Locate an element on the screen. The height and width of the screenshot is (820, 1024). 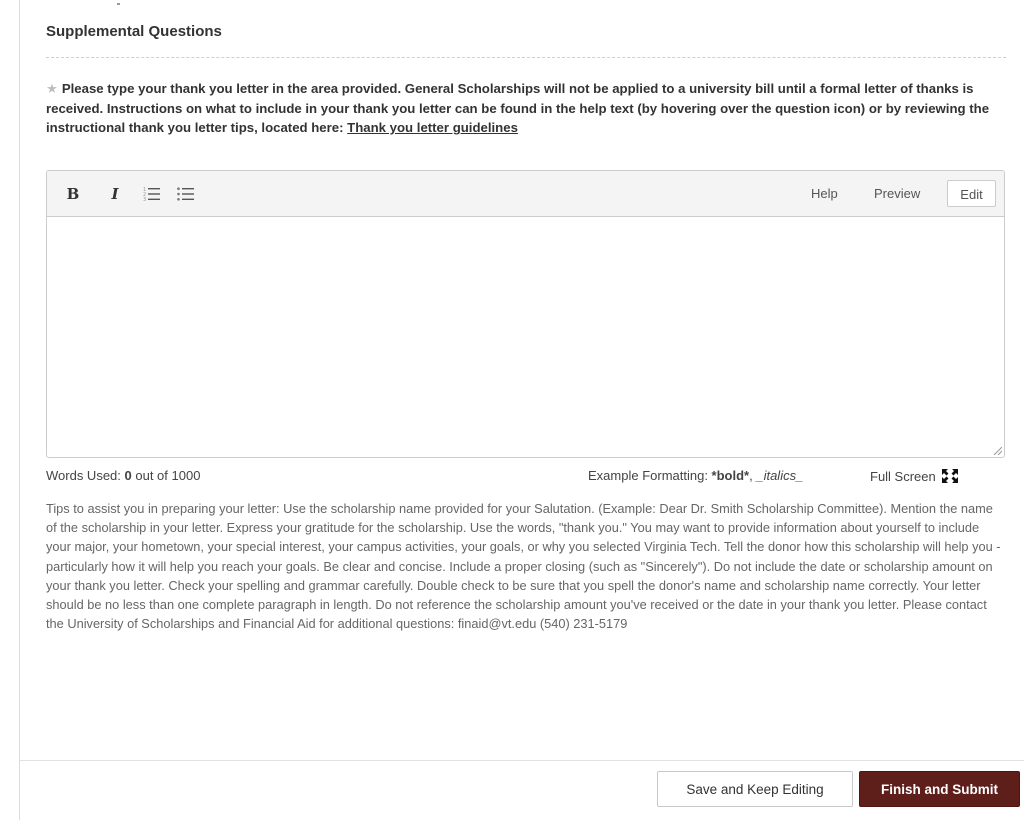
expand-icon is located at coordinates (949, 476).